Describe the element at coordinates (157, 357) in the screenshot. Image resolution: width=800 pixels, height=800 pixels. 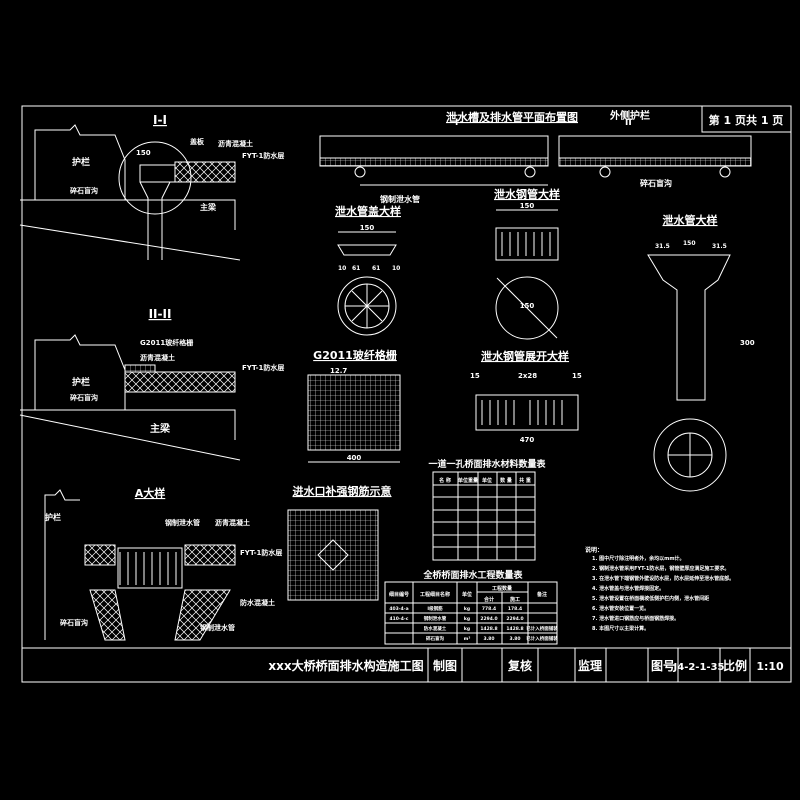
I see `asphalt-label-2: 沥青混凝土` at that location.